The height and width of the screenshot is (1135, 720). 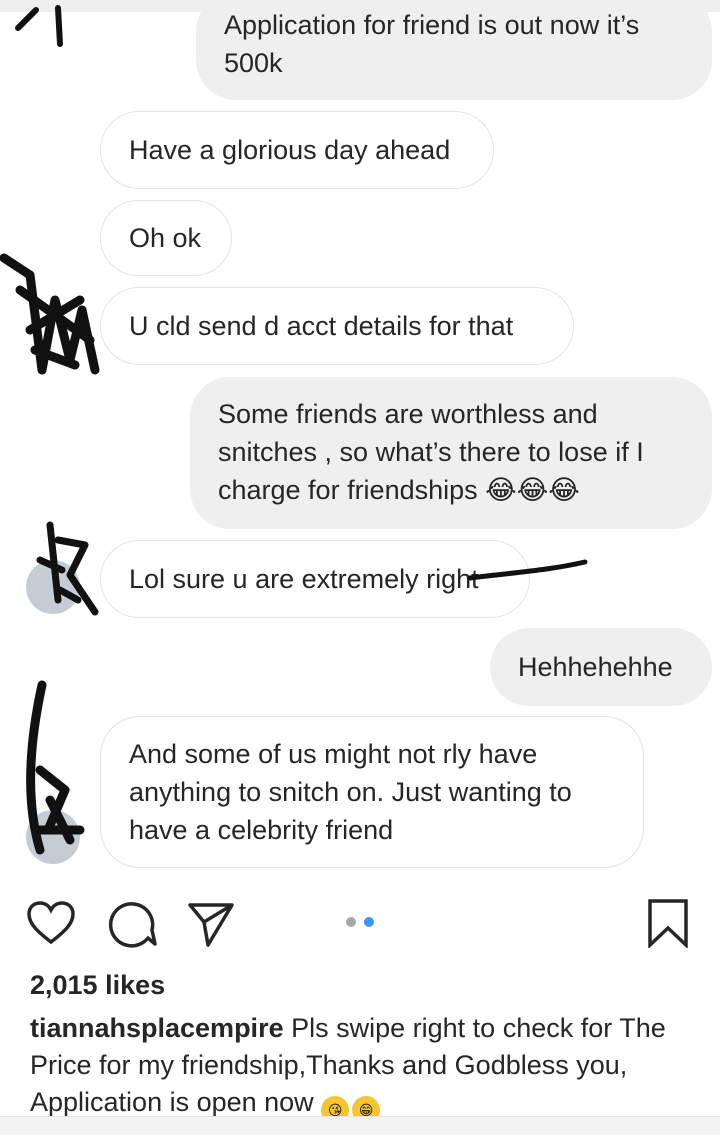 What do you see at coordinates (157, 1028) in the screenshot?
I see `caption-username: tiannahsplacempire` at bounding box center [157, 1028].